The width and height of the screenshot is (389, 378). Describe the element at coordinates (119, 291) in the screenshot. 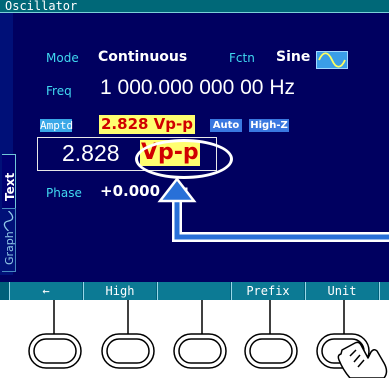

I see `softkey-high: High` at that location.